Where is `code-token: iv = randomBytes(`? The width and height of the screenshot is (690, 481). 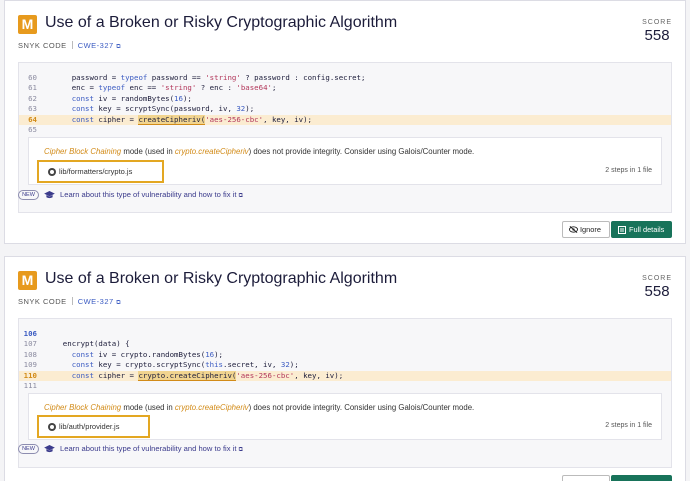
code-token: iv = randomBytes( is located at coordinates (134, 98).